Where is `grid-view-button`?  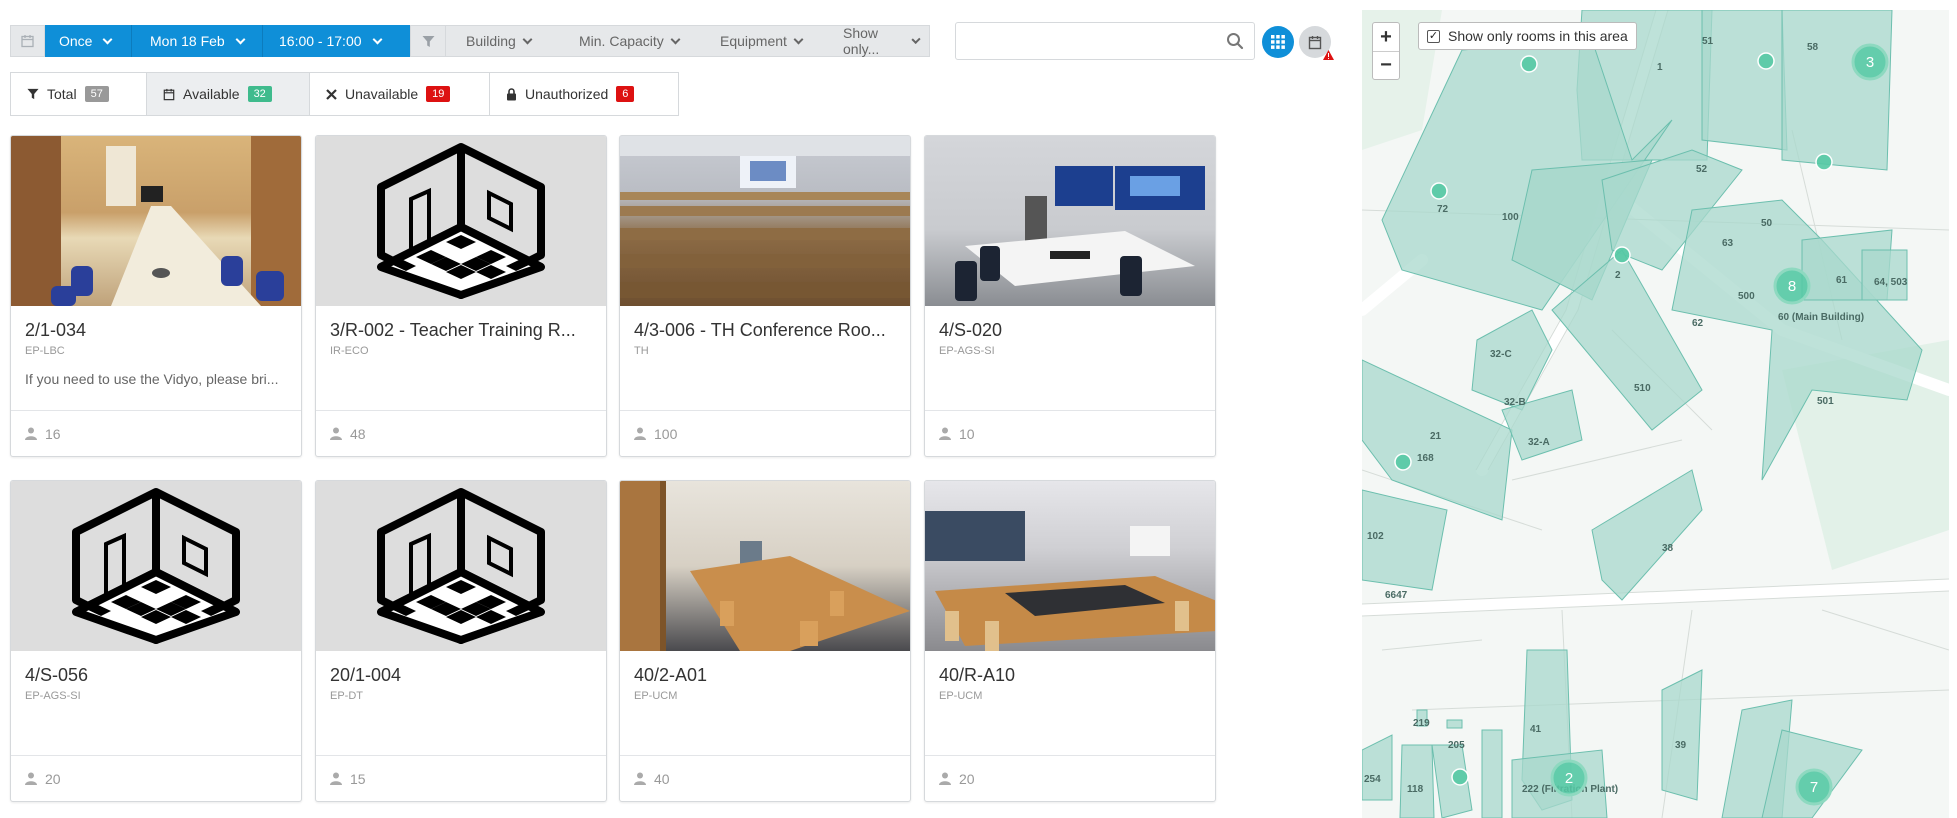
grid-view-button is located at coordinates (1278, 42).